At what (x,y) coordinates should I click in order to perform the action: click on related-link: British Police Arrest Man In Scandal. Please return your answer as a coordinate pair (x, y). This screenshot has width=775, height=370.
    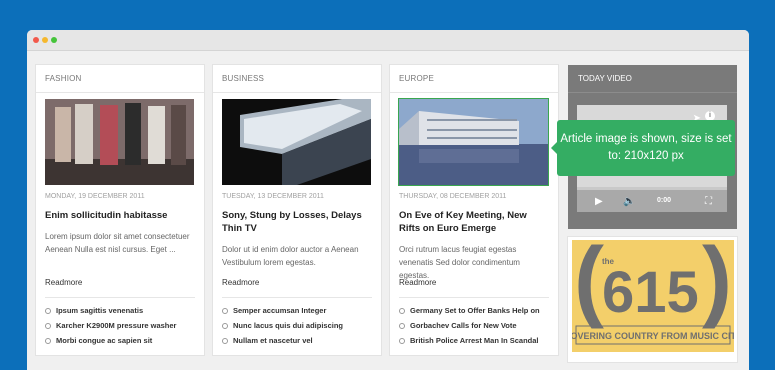
    Looking at the image, I should click on (479, 340).